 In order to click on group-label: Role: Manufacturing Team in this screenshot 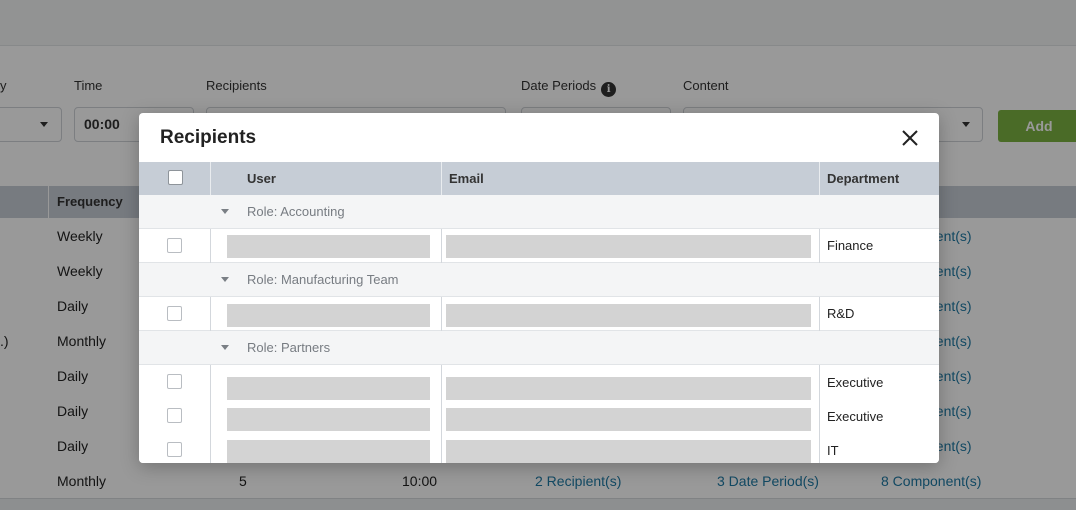, I will do `click(323, 279)`.